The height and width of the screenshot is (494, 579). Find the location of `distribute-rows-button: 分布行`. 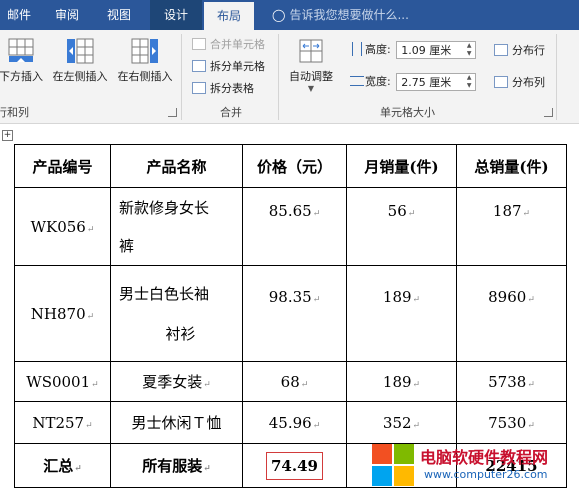

distribute-rows-button: 分布行 is located at coordinates (519, 51).